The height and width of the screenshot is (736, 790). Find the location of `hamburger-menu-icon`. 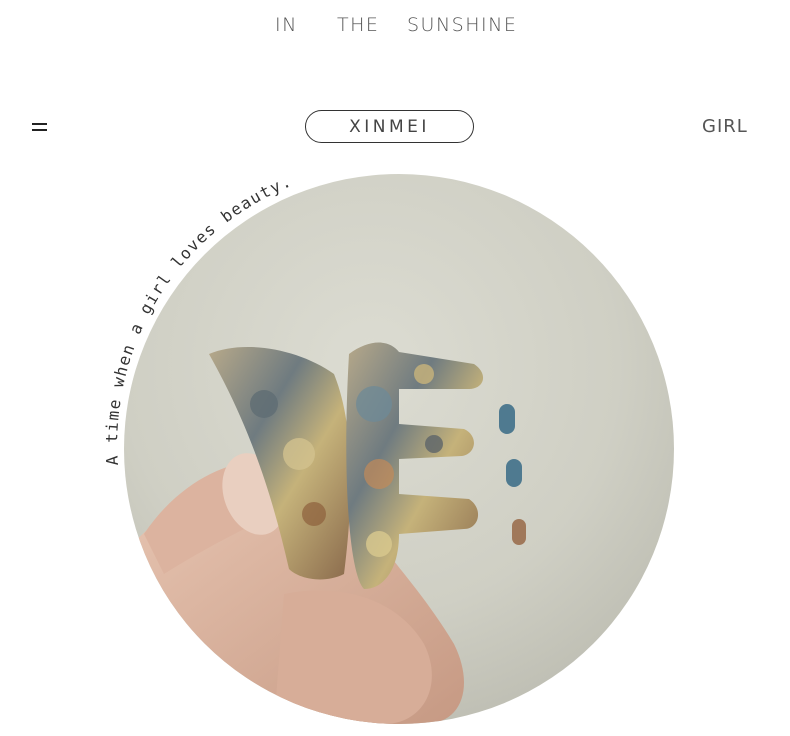

hamburger-menu-icon is located at coordinates (40, 127).